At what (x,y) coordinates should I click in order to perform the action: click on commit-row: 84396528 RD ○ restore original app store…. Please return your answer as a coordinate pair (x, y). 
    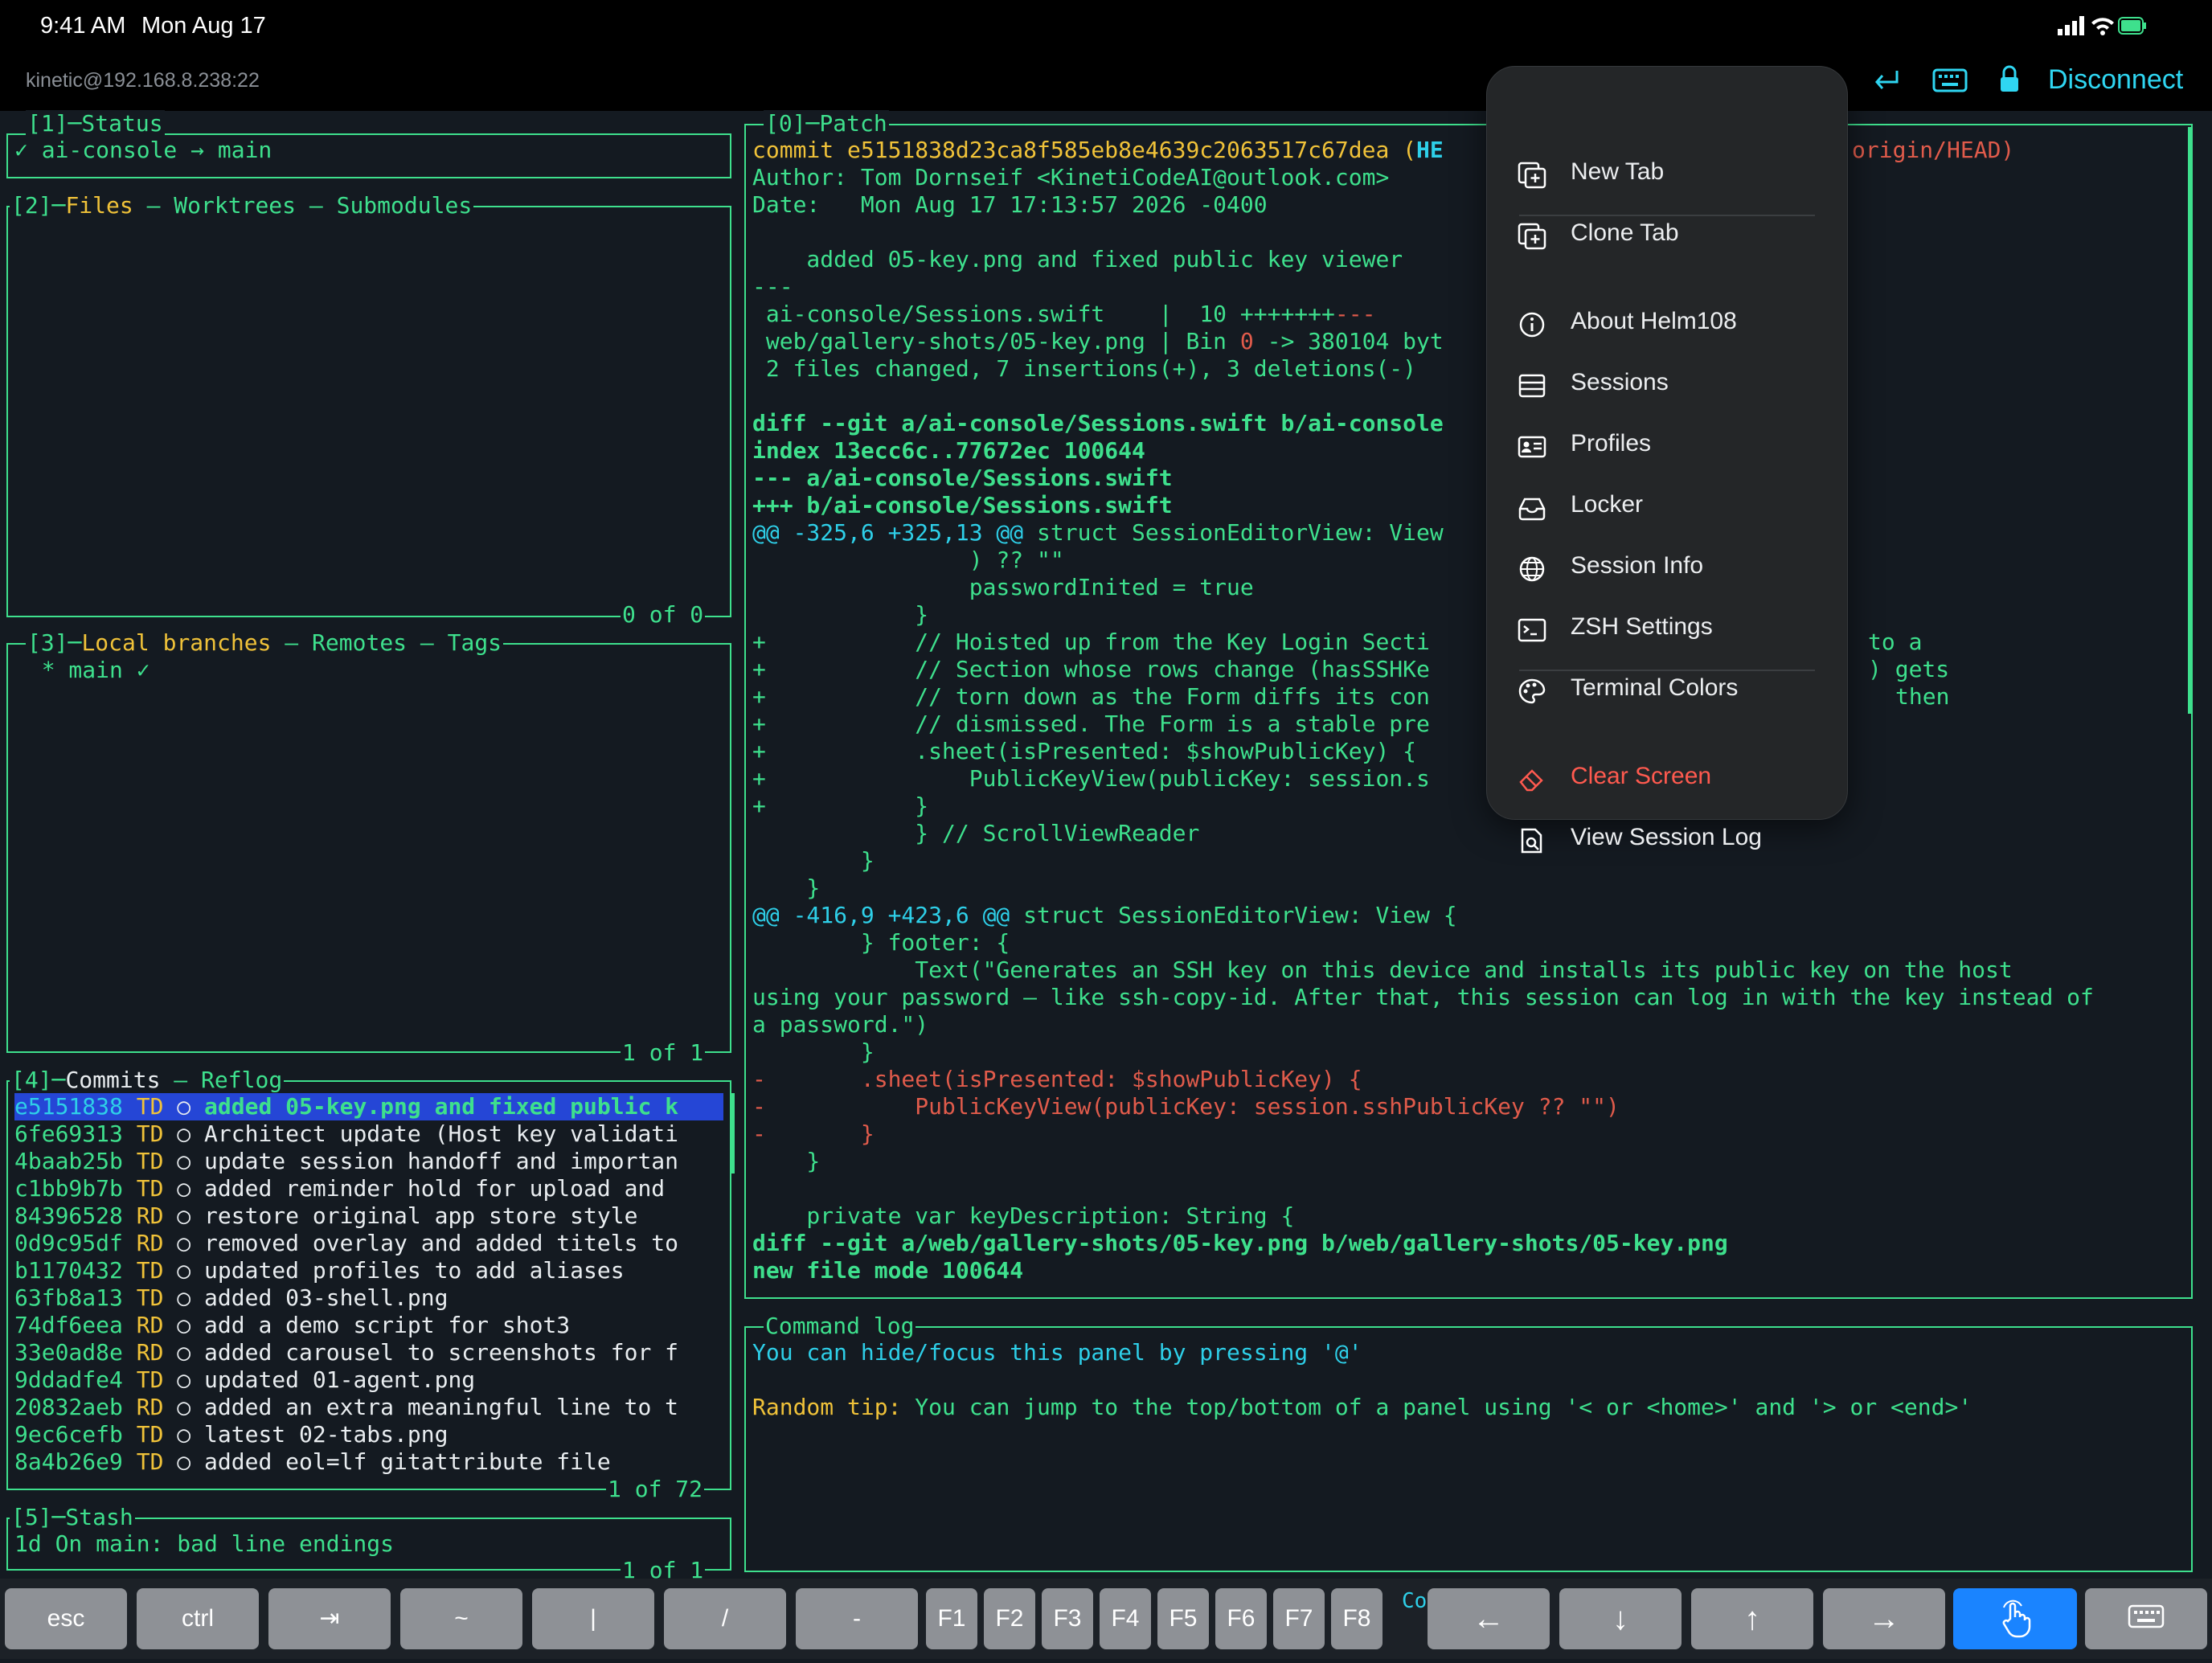
    Looking at the image, I should click on (368, 1216).